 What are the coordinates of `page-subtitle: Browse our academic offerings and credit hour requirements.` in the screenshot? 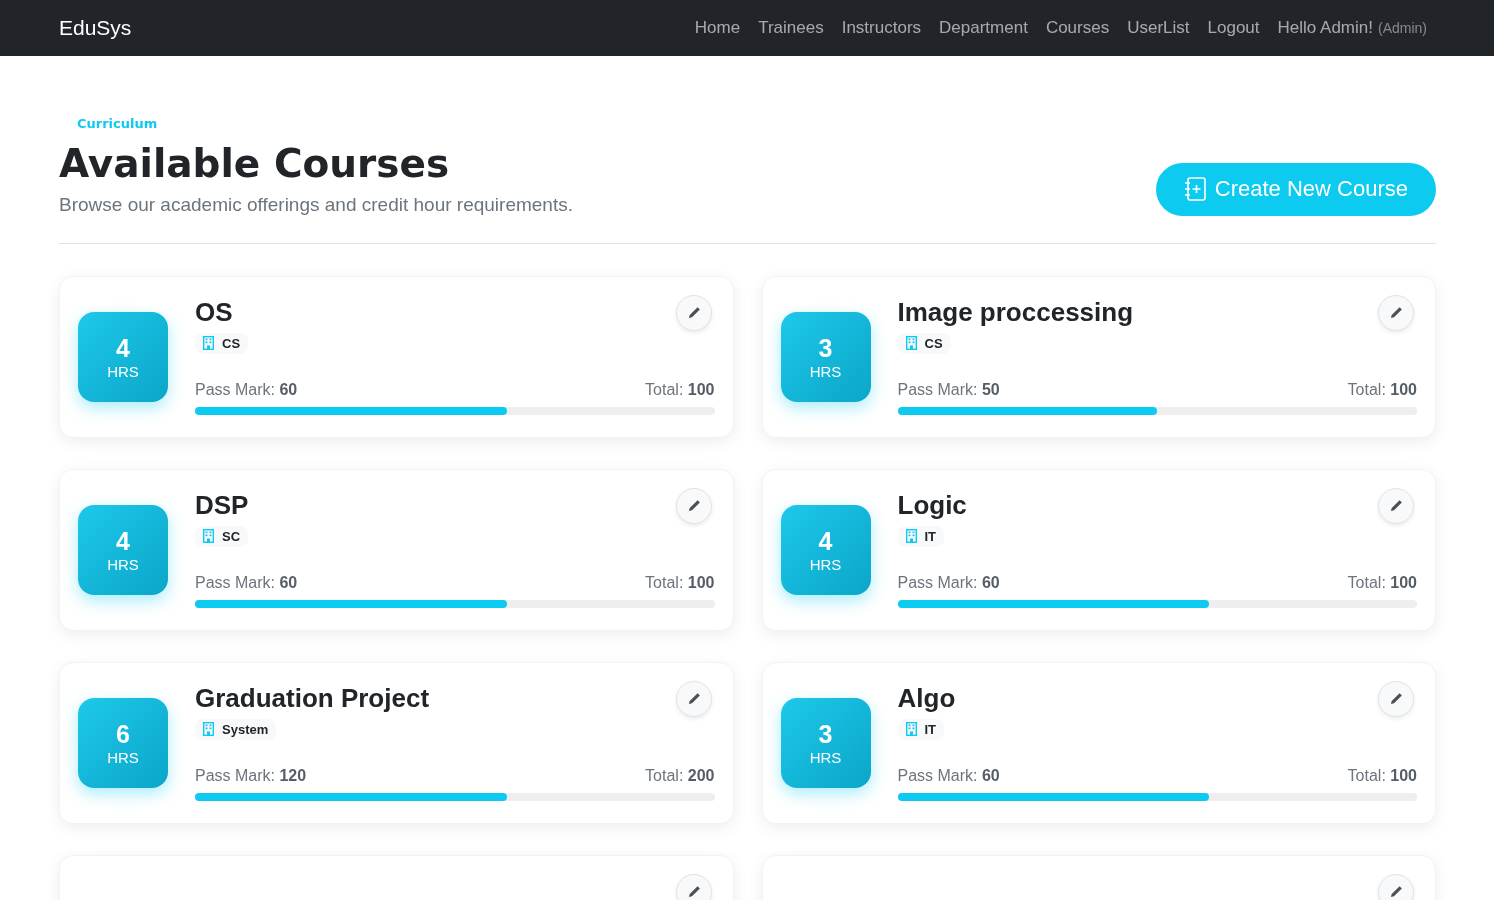 It's located at (316, 204).